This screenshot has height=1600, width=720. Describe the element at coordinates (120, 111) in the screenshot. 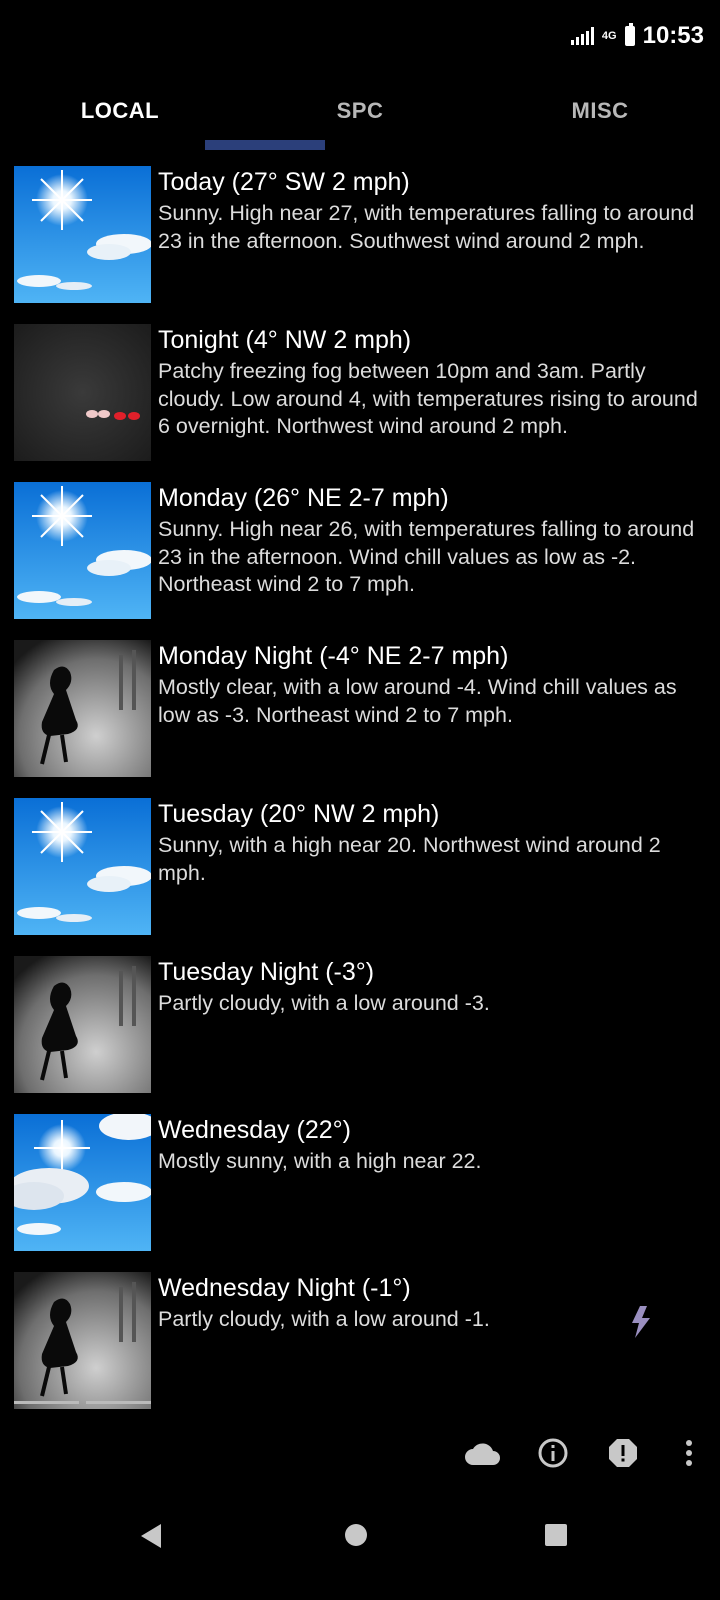

I see `tab-local: LOCAL` at that location.